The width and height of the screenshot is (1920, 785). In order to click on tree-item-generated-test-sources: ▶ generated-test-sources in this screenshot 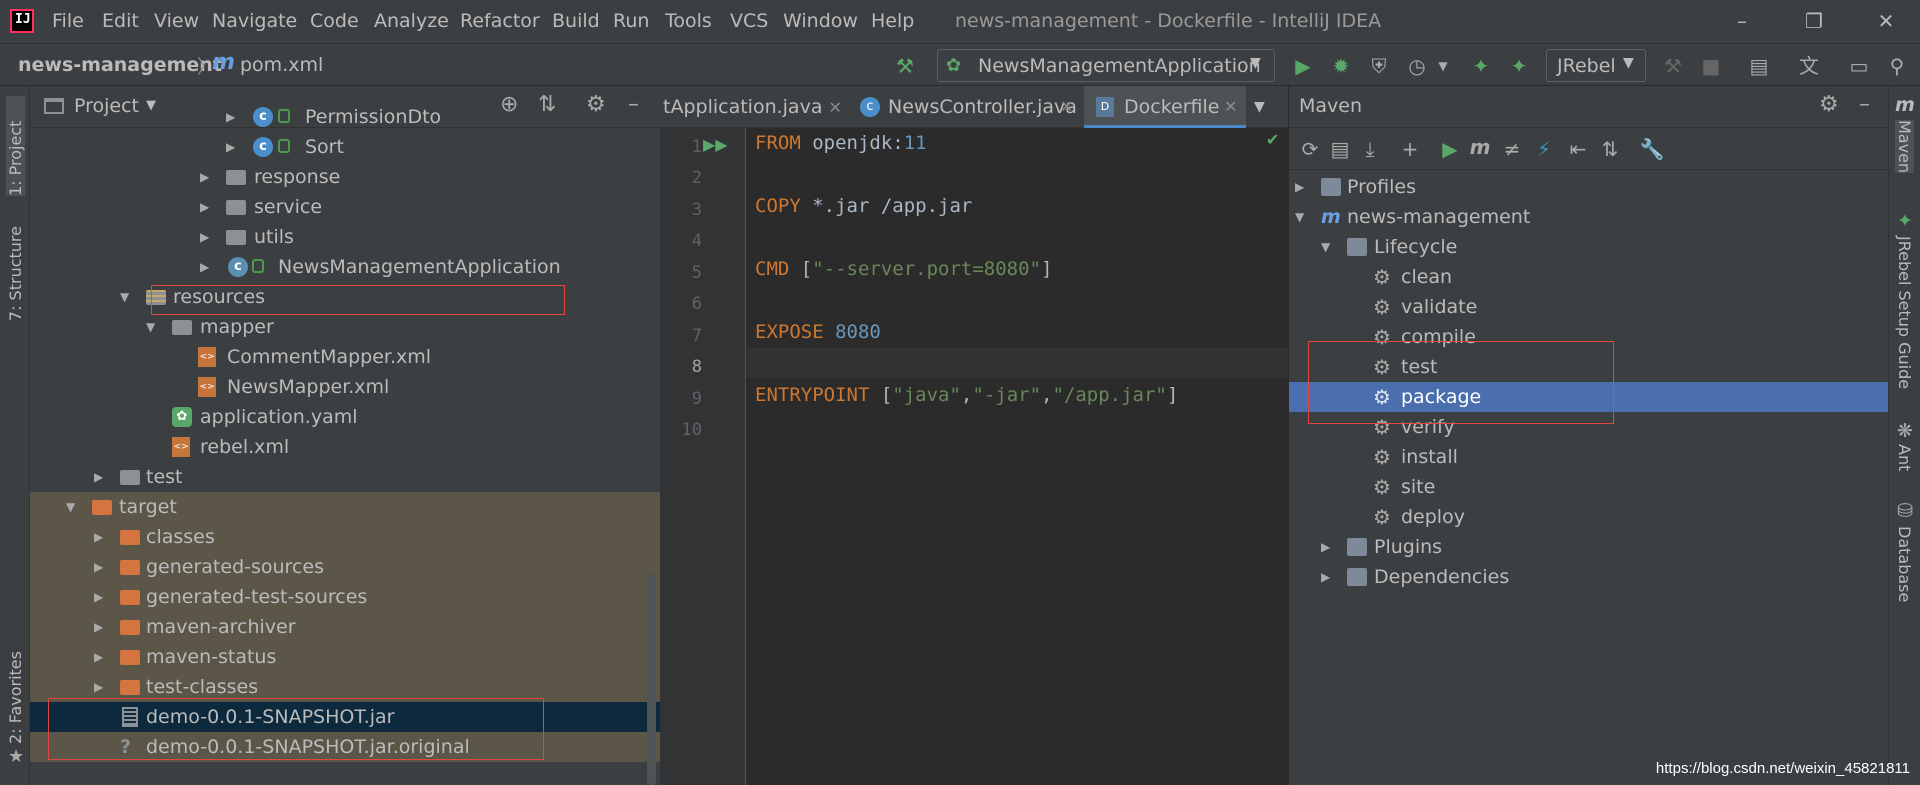, I will do `click(345, 597)`.